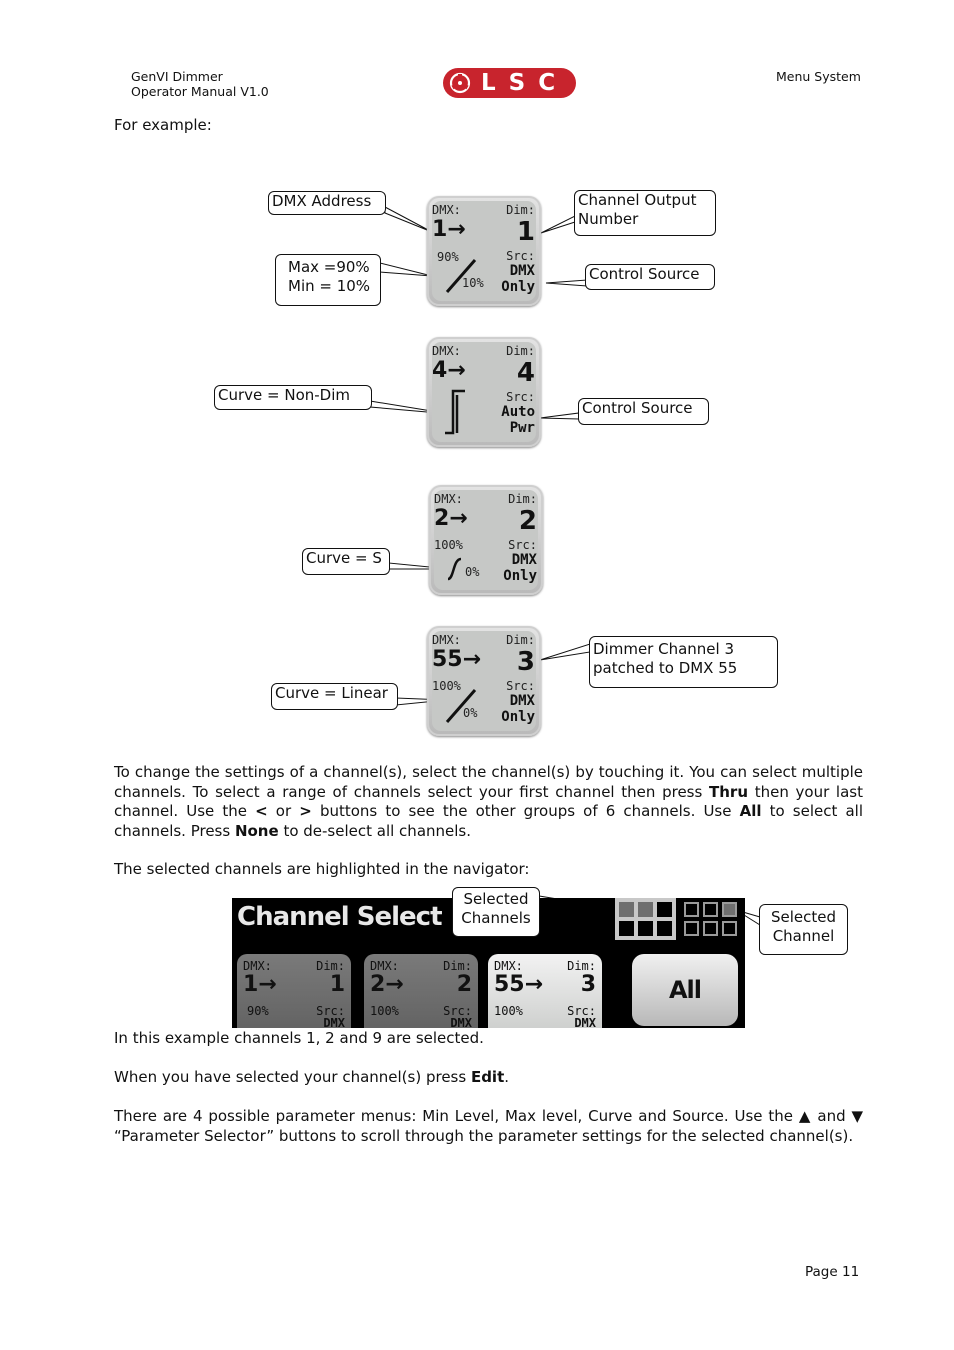 The width and height of the screenshot is (954, 1350). I want to click on dim-value: 1, so click(525, 232).